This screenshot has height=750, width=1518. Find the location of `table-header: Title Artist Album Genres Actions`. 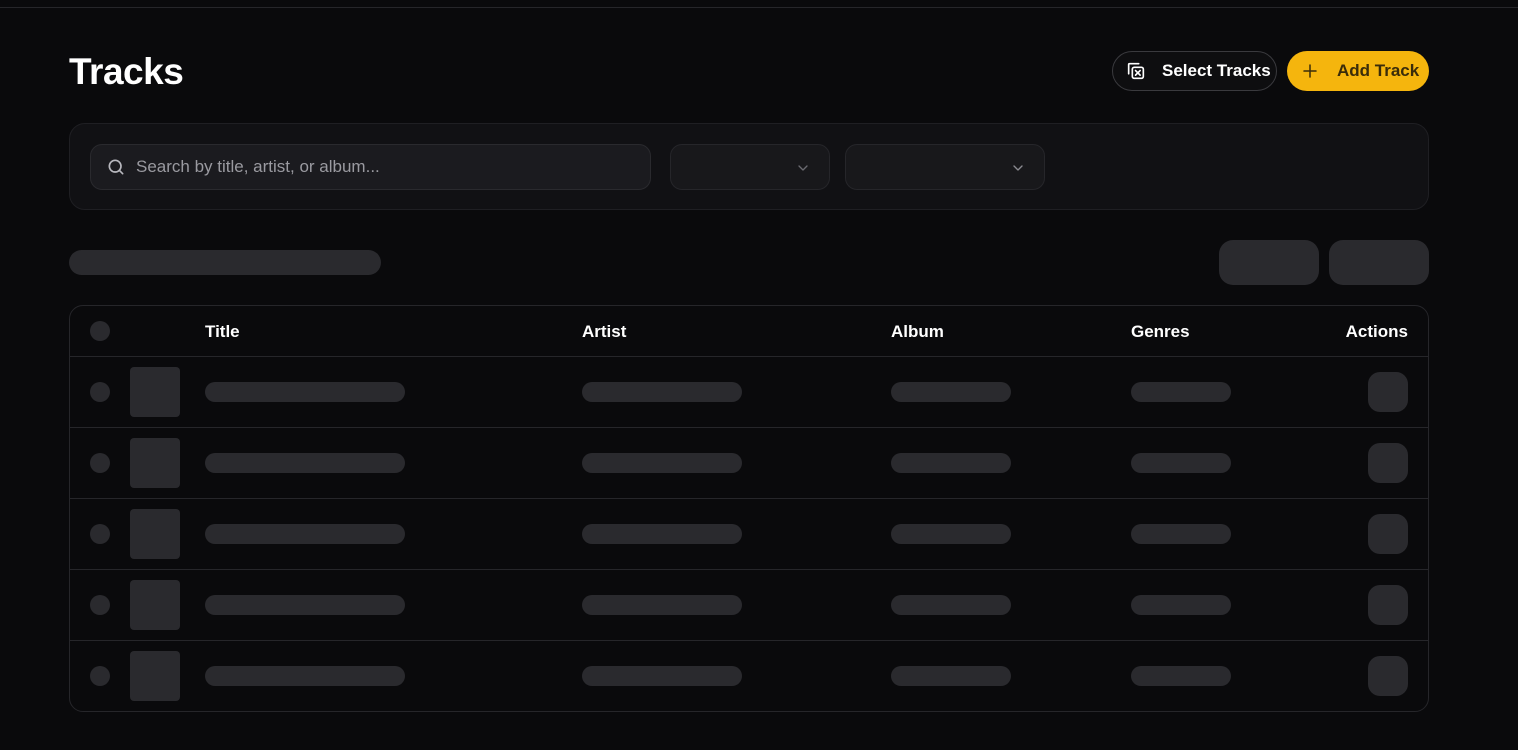

table-header: Title Artist Album Genres Actions is located at coordinates (749, 331).